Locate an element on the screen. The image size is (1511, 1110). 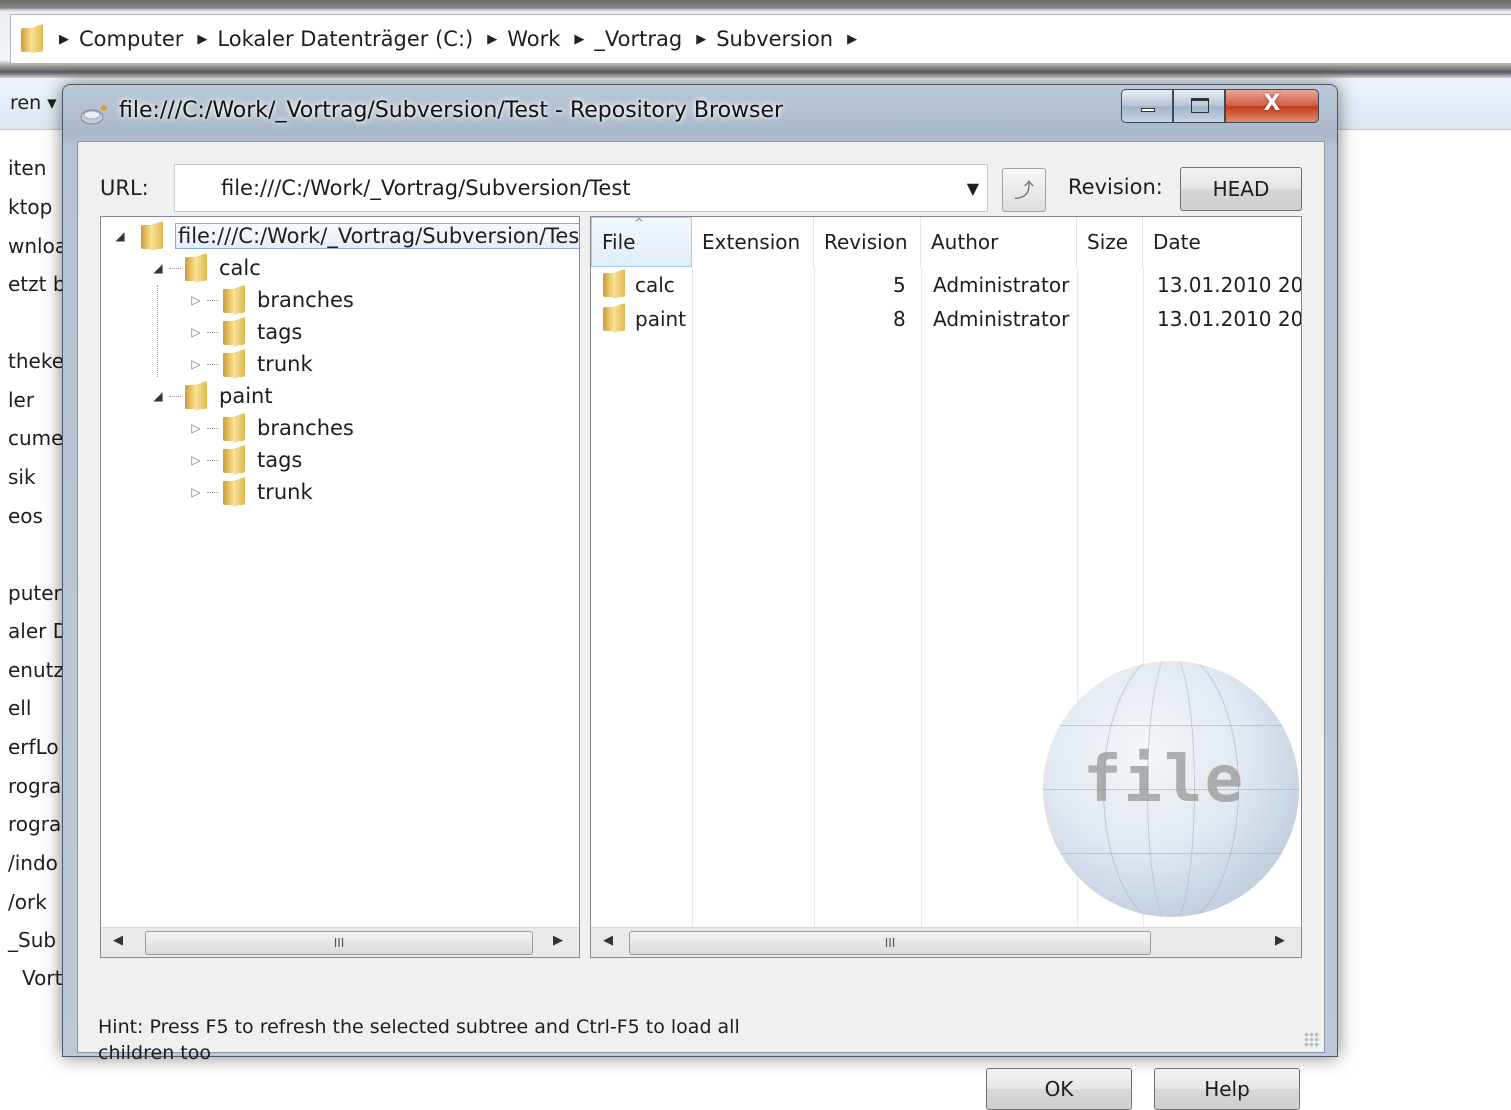
tree-node-calc-branches: ▷ branches is located at coordinates (270, 300).